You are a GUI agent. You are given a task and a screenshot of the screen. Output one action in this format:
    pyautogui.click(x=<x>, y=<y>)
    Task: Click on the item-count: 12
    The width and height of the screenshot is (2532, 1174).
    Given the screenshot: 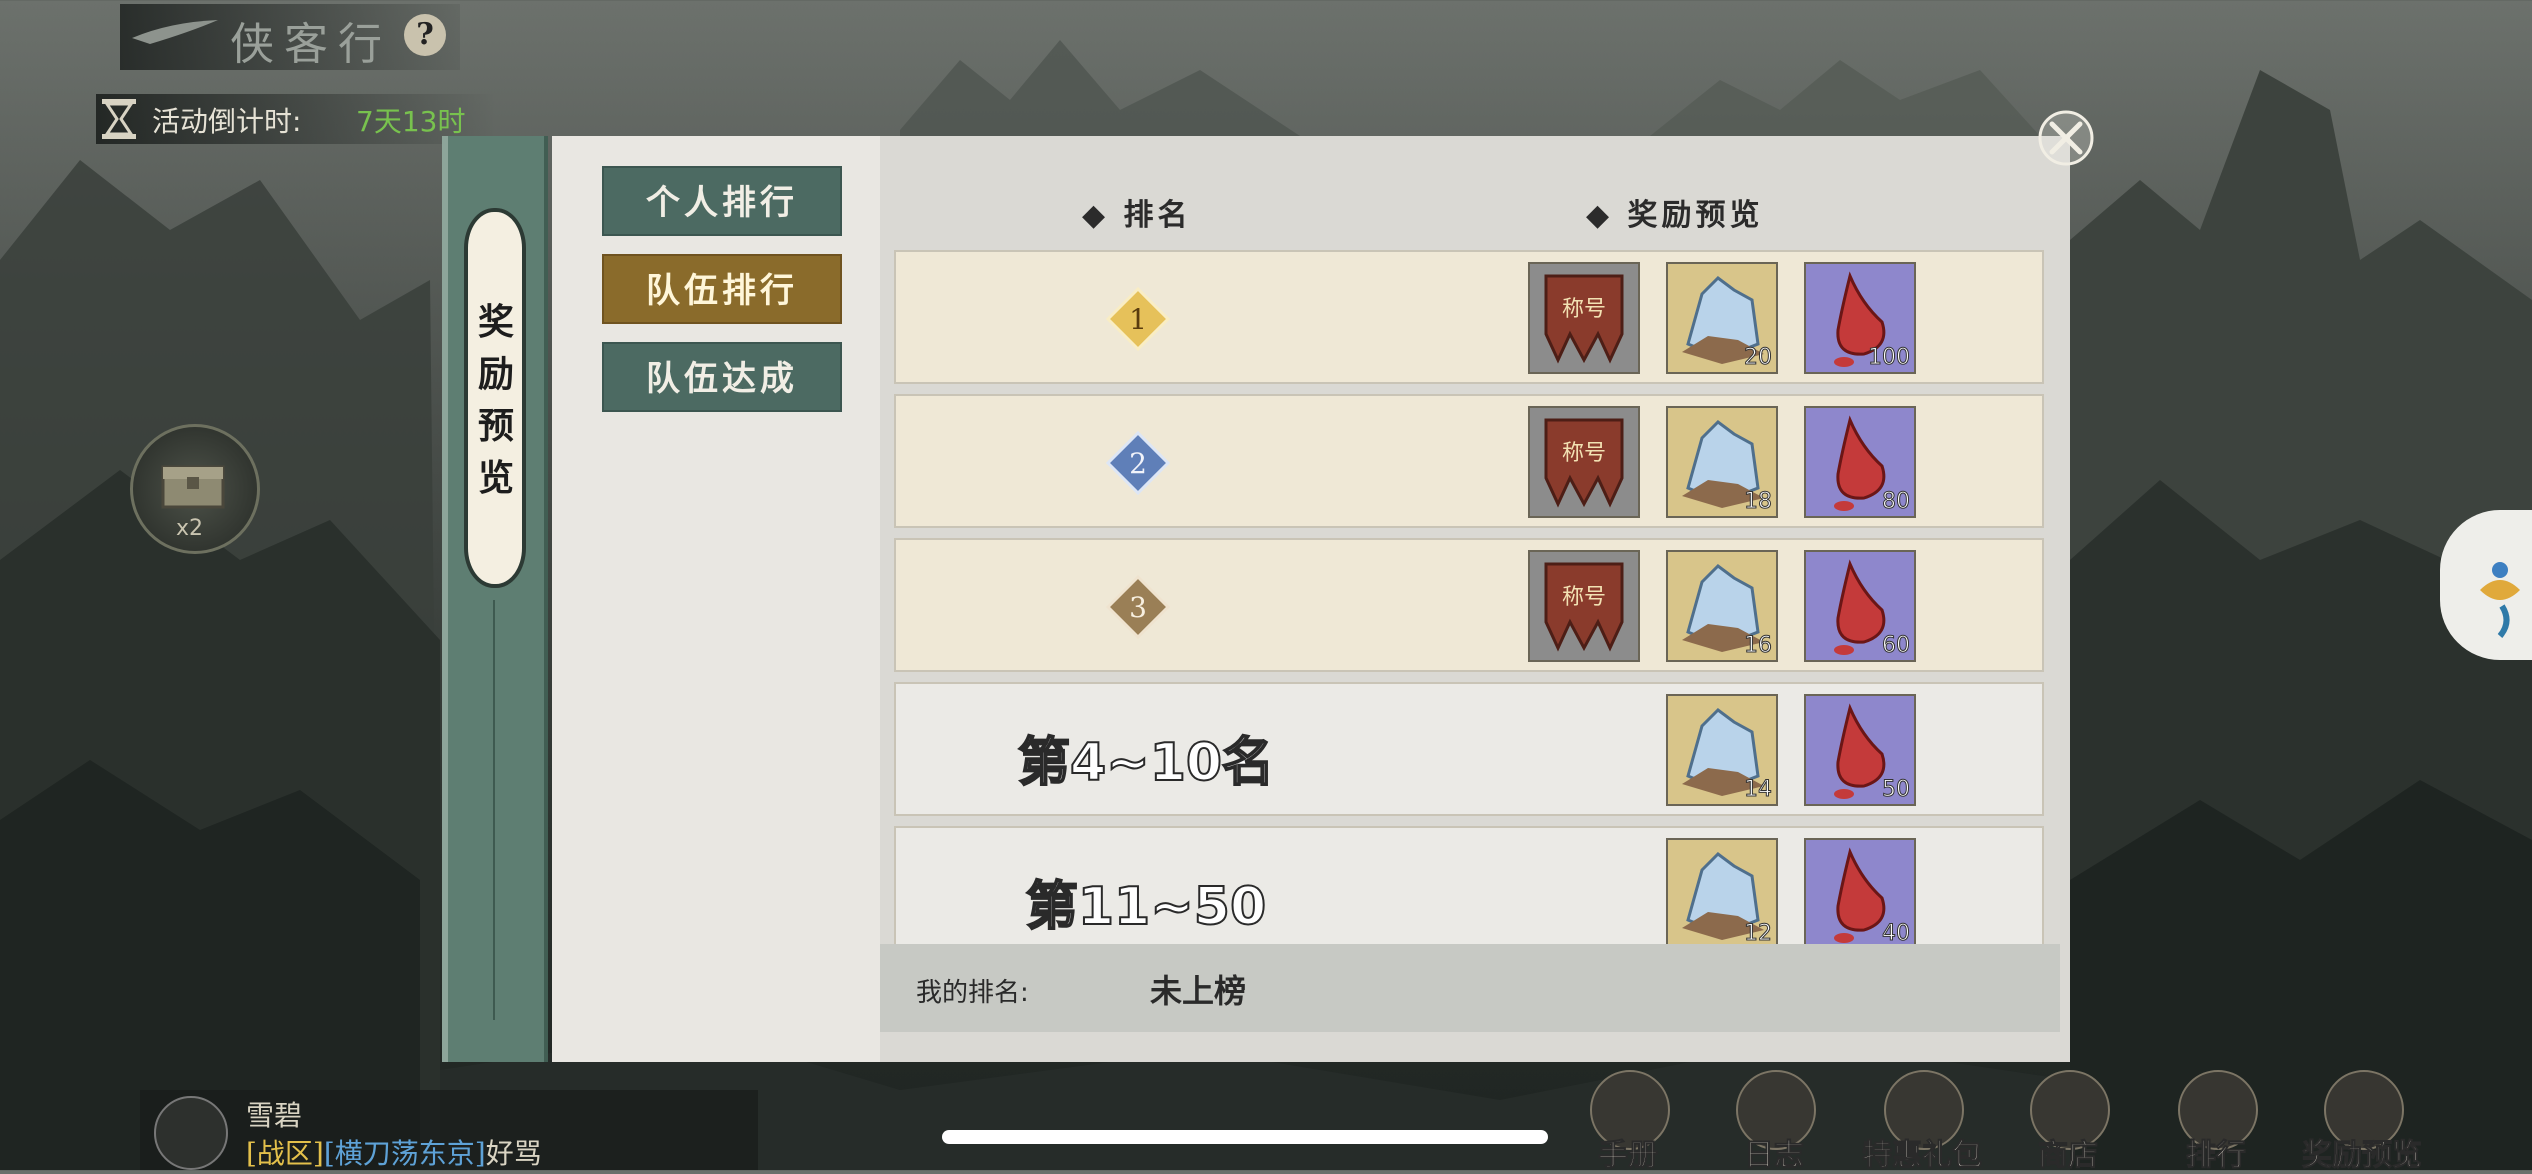 What is the action you would take?
    pyautogui.click(x=1758, y=933)
    